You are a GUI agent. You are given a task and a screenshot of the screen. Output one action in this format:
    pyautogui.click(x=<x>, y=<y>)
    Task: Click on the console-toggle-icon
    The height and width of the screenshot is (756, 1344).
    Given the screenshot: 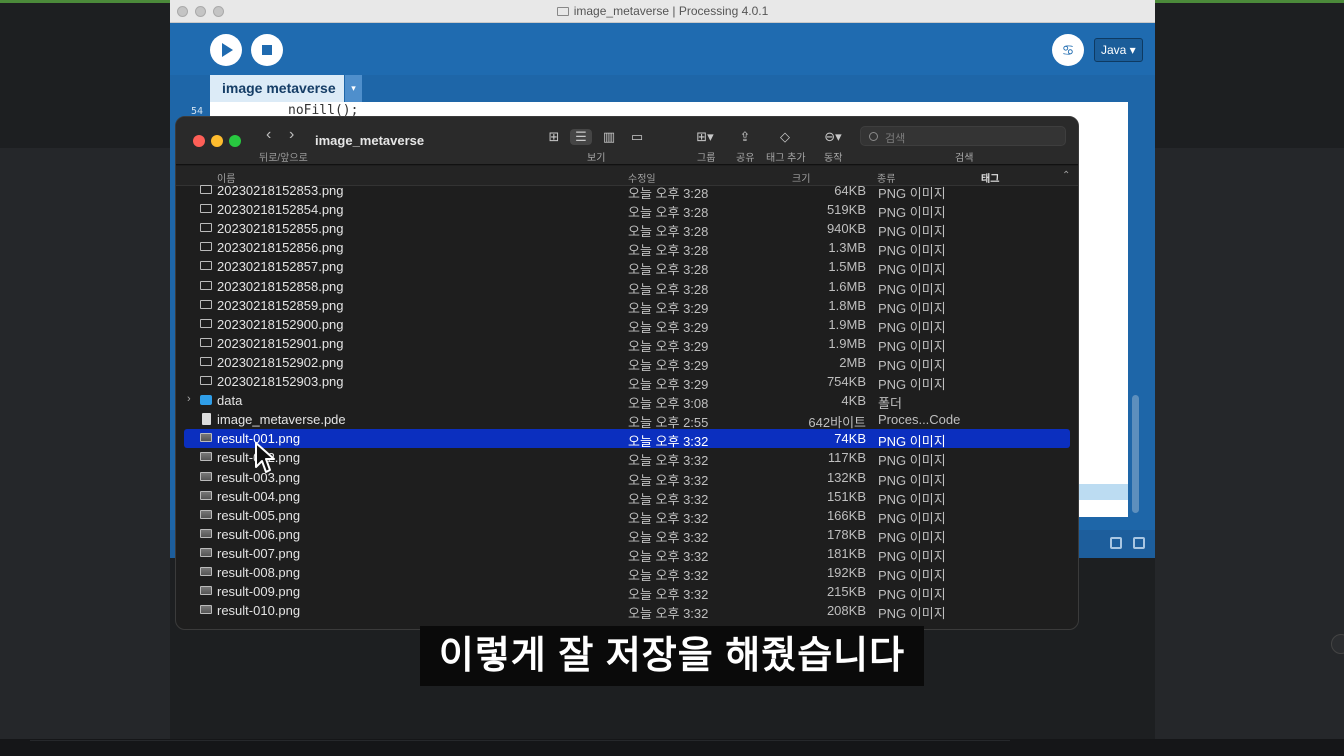 What is the action you would take?
    pyautogui.click(x=1116, y=543)
    